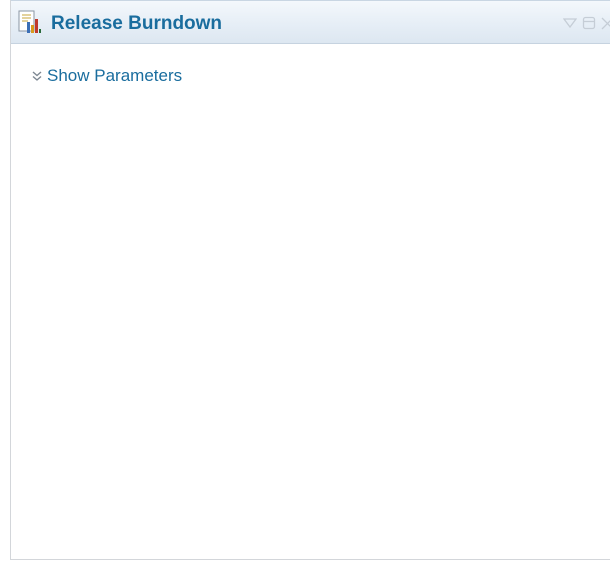 This screenshot has width=610, height=563. Describe the element at coordinates (29, 21) in the screenshot. I see `report-chart-icon` at that location.